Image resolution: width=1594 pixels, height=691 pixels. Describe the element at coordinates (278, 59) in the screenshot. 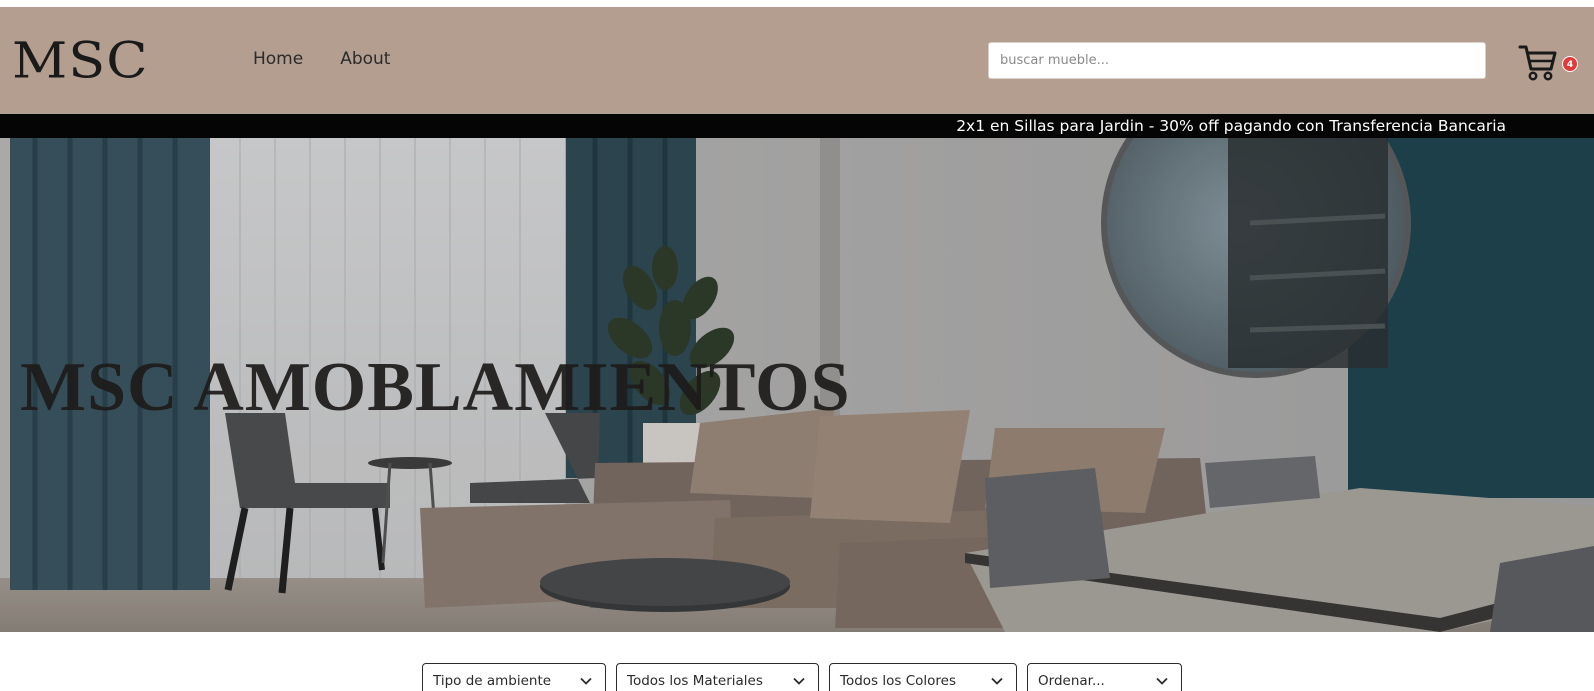

I see `nav-link-home: Home` at that location.